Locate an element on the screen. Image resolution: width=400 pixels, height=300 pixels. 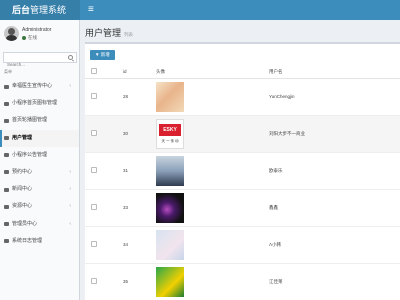
sidebar-item-promotion-center: 幸福医生宣传中心 ‹ is located at coordinates (39, 86).